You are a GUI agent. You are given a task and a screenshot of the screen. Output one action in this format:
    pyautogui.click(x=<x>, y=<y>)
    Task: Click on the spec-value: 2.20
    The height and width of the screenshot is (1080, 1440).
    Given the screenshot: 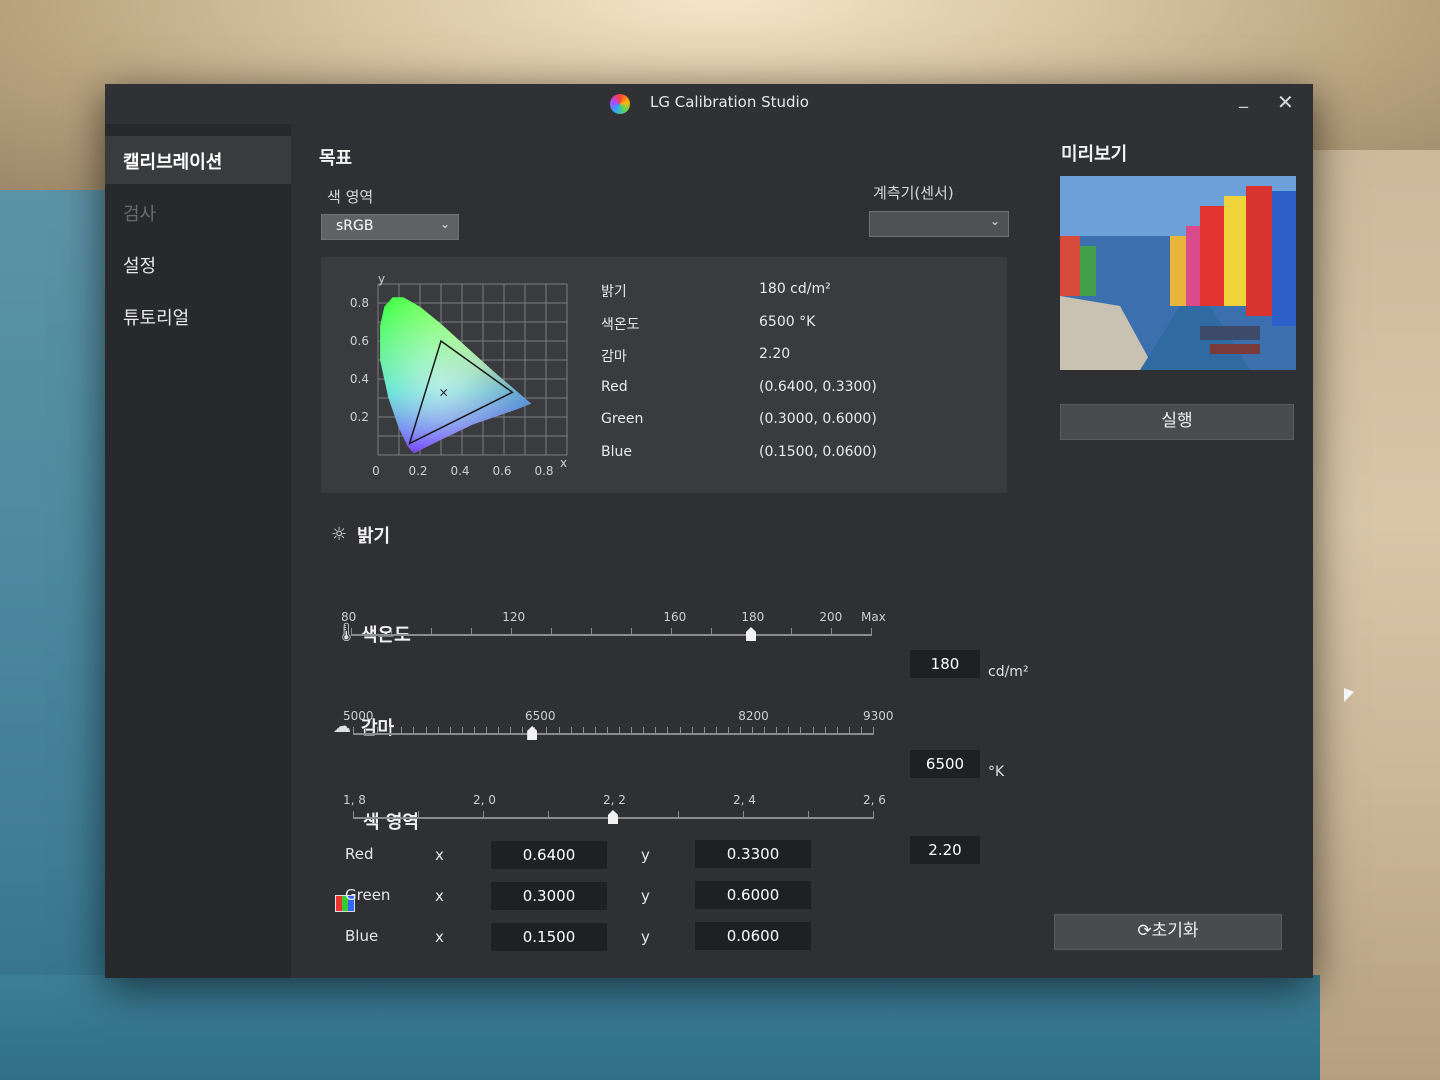 What is the action you would take?
    pyautogui.click(x=775, y=354)
    